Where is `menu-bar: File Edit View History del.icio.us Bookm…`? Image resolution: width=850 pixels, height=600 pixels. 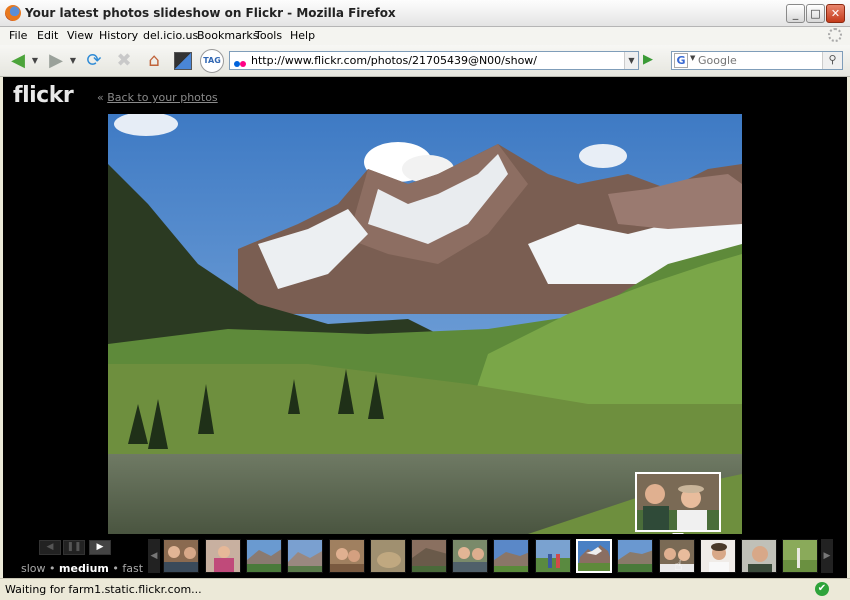 menu-bar: File Edit View History del.icio.us Bookm… is located at coordinates (425, 36).